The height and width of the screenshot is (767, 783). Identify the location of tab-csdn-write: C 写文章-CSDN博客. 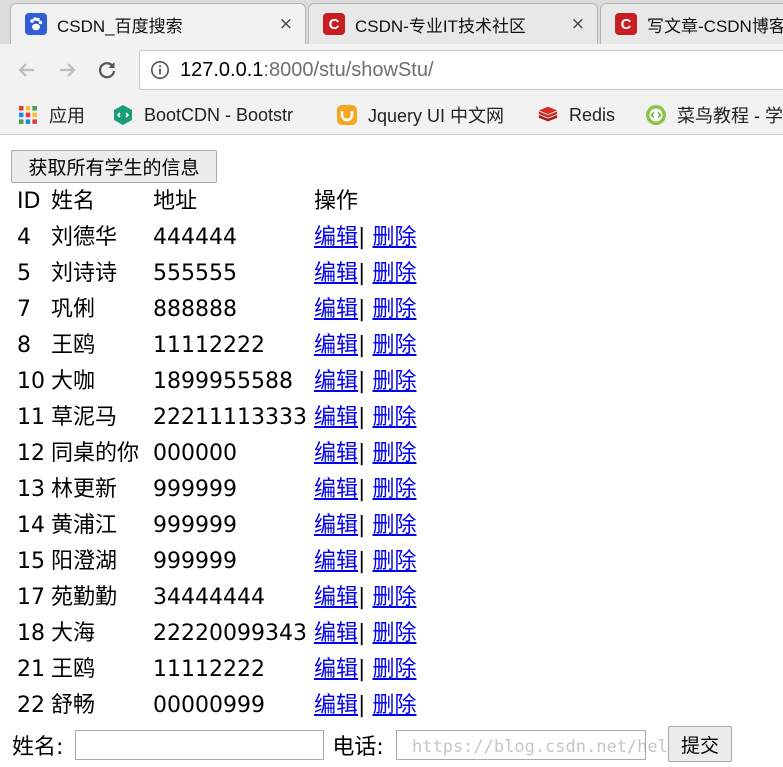
(691, 23).